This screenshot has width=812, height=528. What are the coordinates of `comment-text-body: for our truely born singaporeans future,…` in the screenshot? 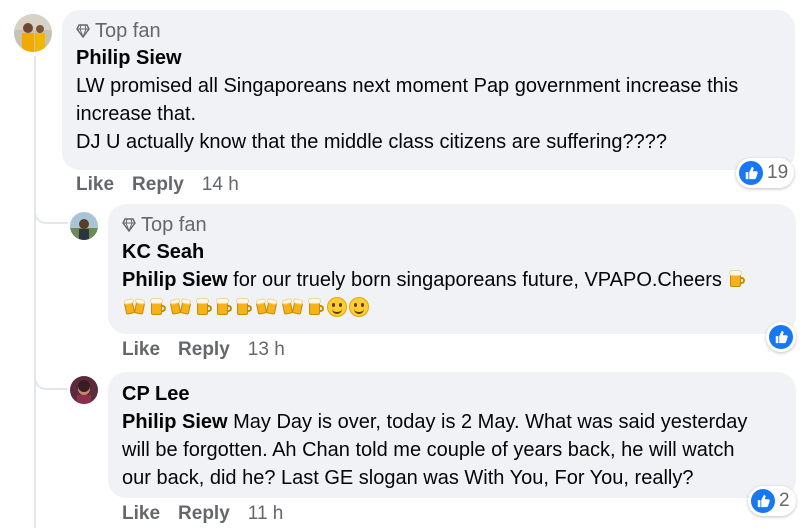 It's located at (474, 280).